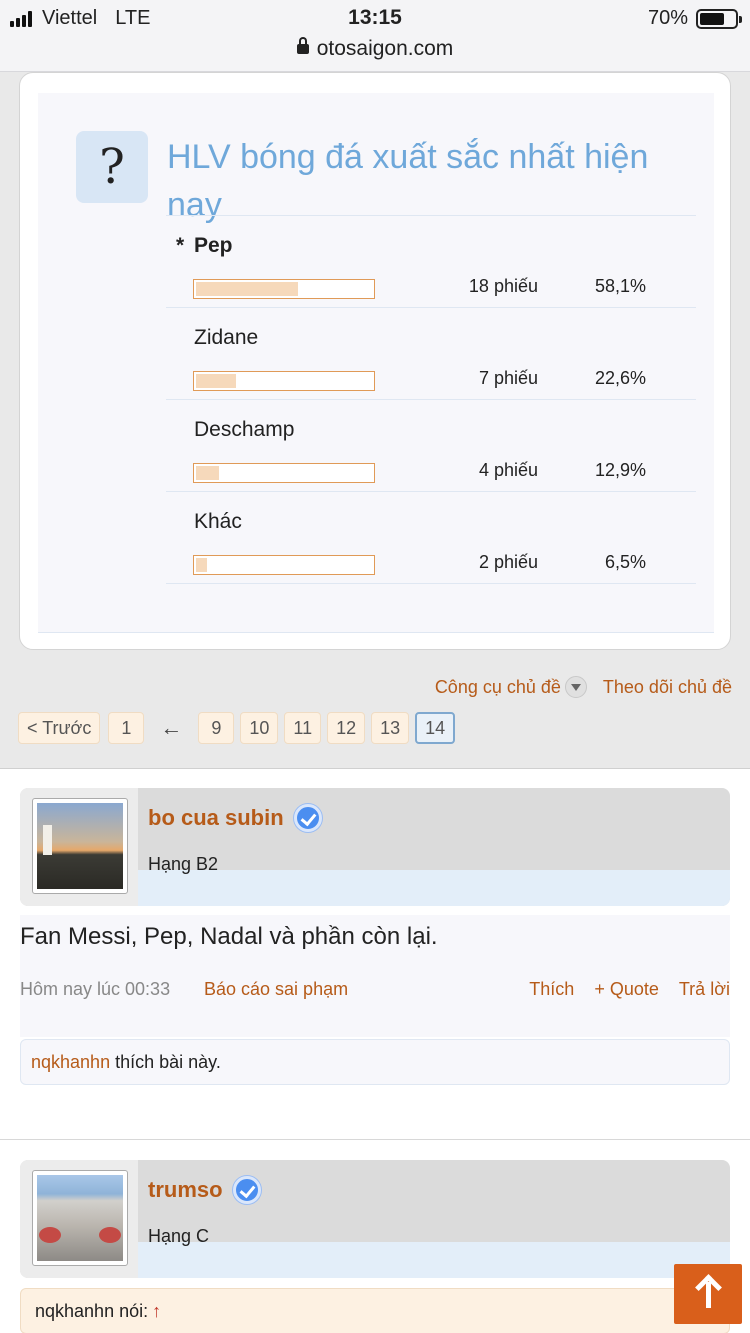 Image resolution: width=750 pixels, height=1333 pixels. Describe the element at coordinates (390, 728) in the screenshot. I see `page-link: 13` at that location.